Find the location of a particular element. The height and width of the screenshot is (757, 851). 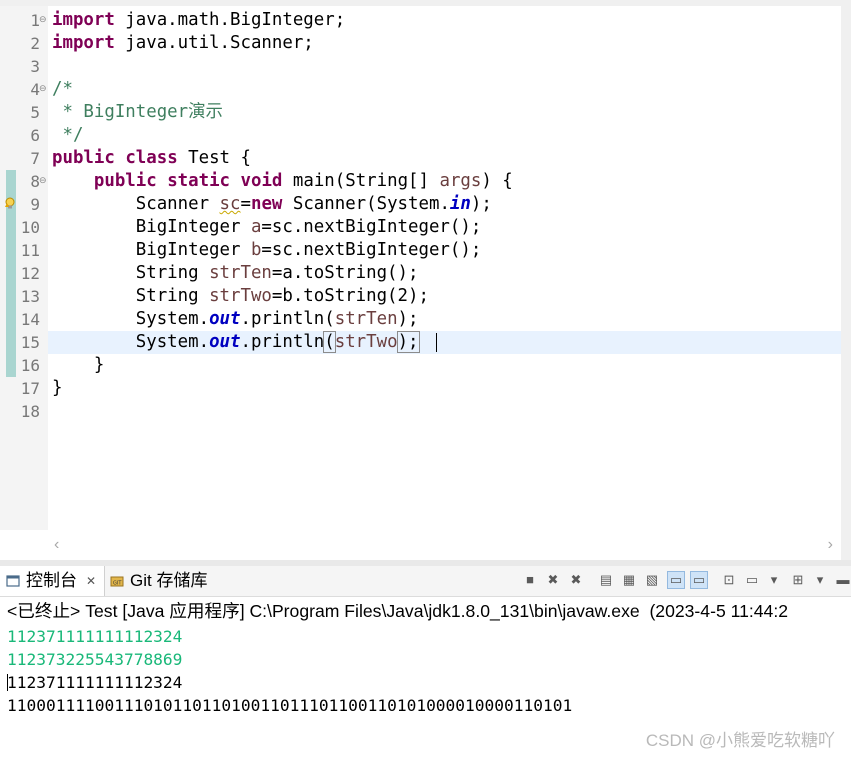

code-text: Scanner(System. is located at coordinates (366, 204).